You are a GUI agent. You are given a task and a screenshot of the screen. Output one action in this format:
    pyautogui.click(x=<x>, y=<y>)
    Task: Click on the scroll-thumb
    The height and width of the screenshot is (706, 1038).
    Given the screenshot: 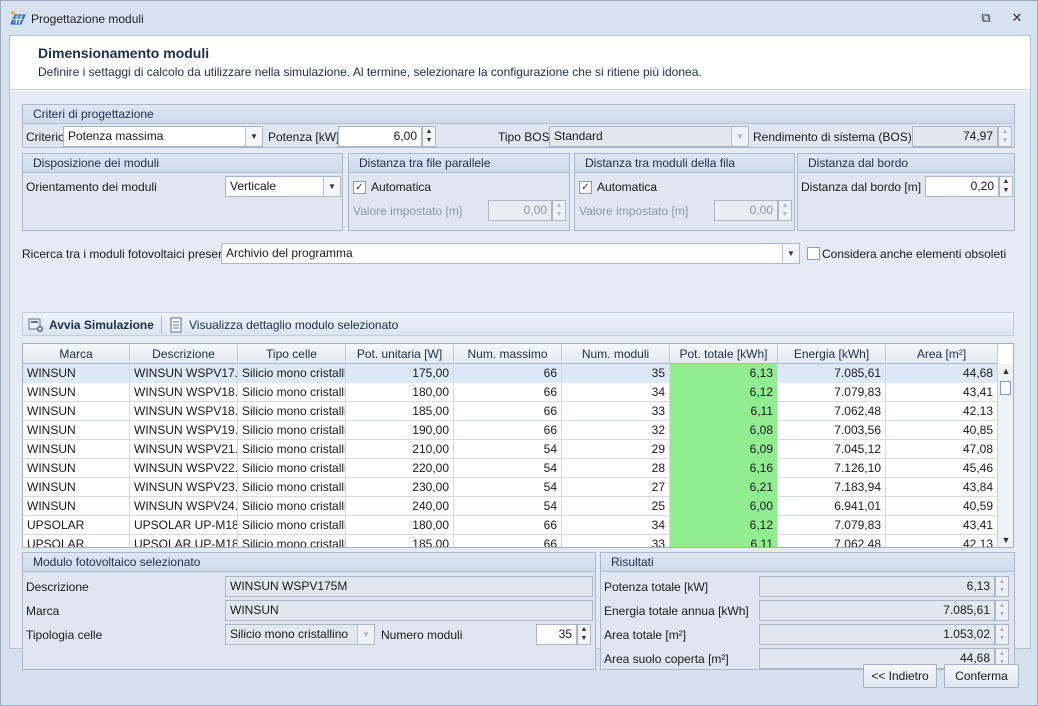 What is the action you would take?
    pyautogui.click(x=1005, y=388)
    